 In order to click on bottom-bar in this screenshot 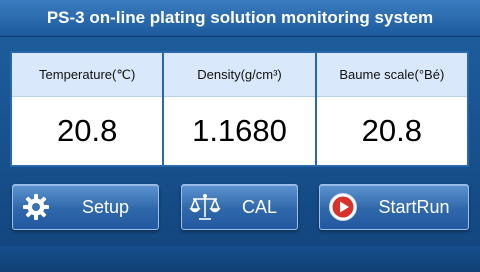, I will do `click(240, 259)`.